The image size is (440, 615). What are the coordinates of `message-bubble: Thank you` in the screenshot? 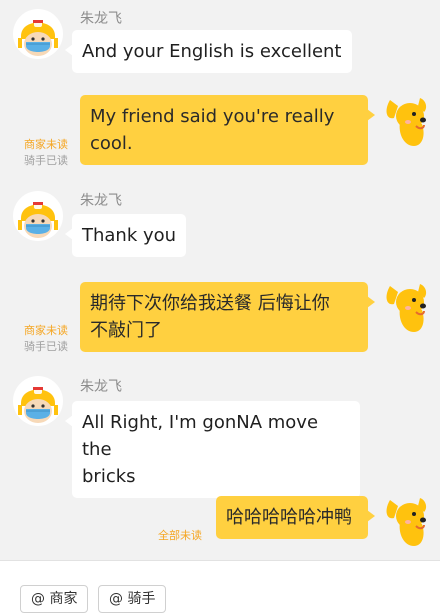 It's located at (125, 235).